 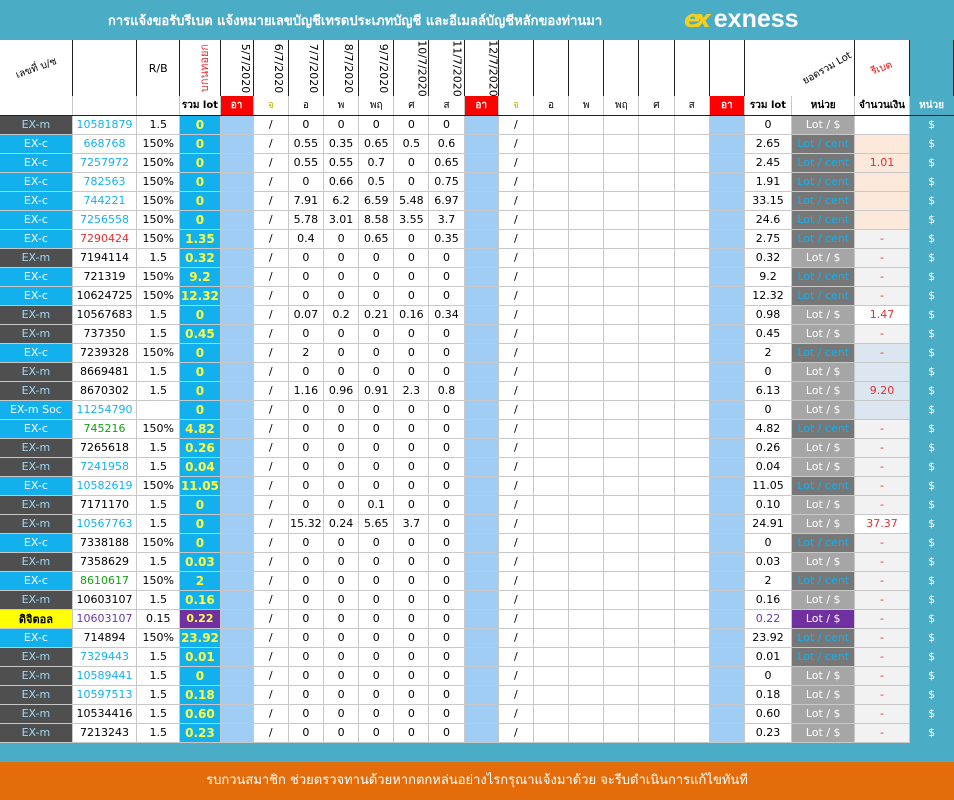 What do you see at coordinates (586, 106) in the screenshot?
I see `day-header: พ` at bounding box center [586, 106].